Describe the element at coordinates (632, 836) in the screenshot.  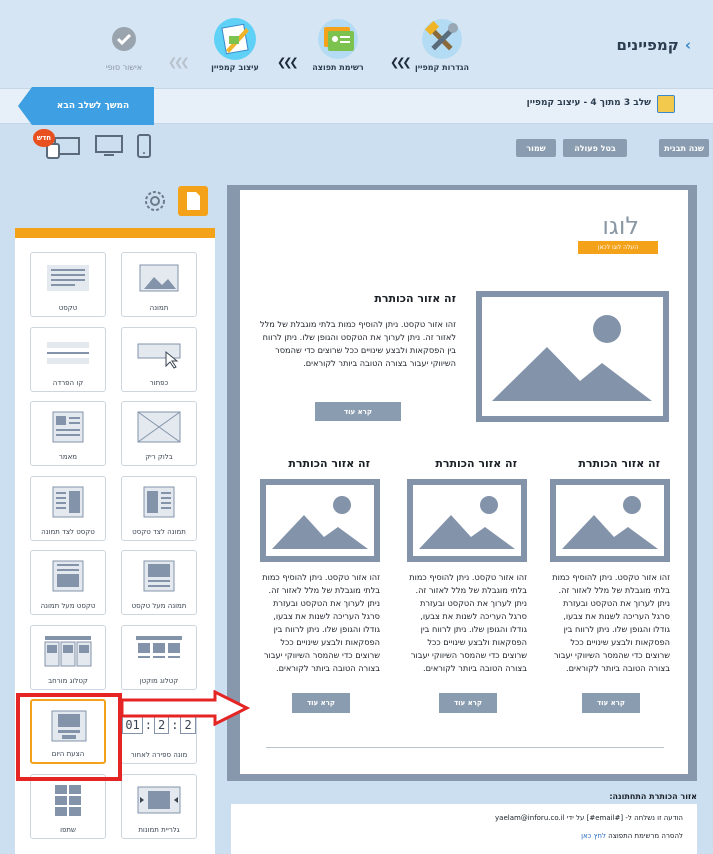
I see `footer-line-2: להסרה מרשימת התפוצה לחץ כאן` at that location.